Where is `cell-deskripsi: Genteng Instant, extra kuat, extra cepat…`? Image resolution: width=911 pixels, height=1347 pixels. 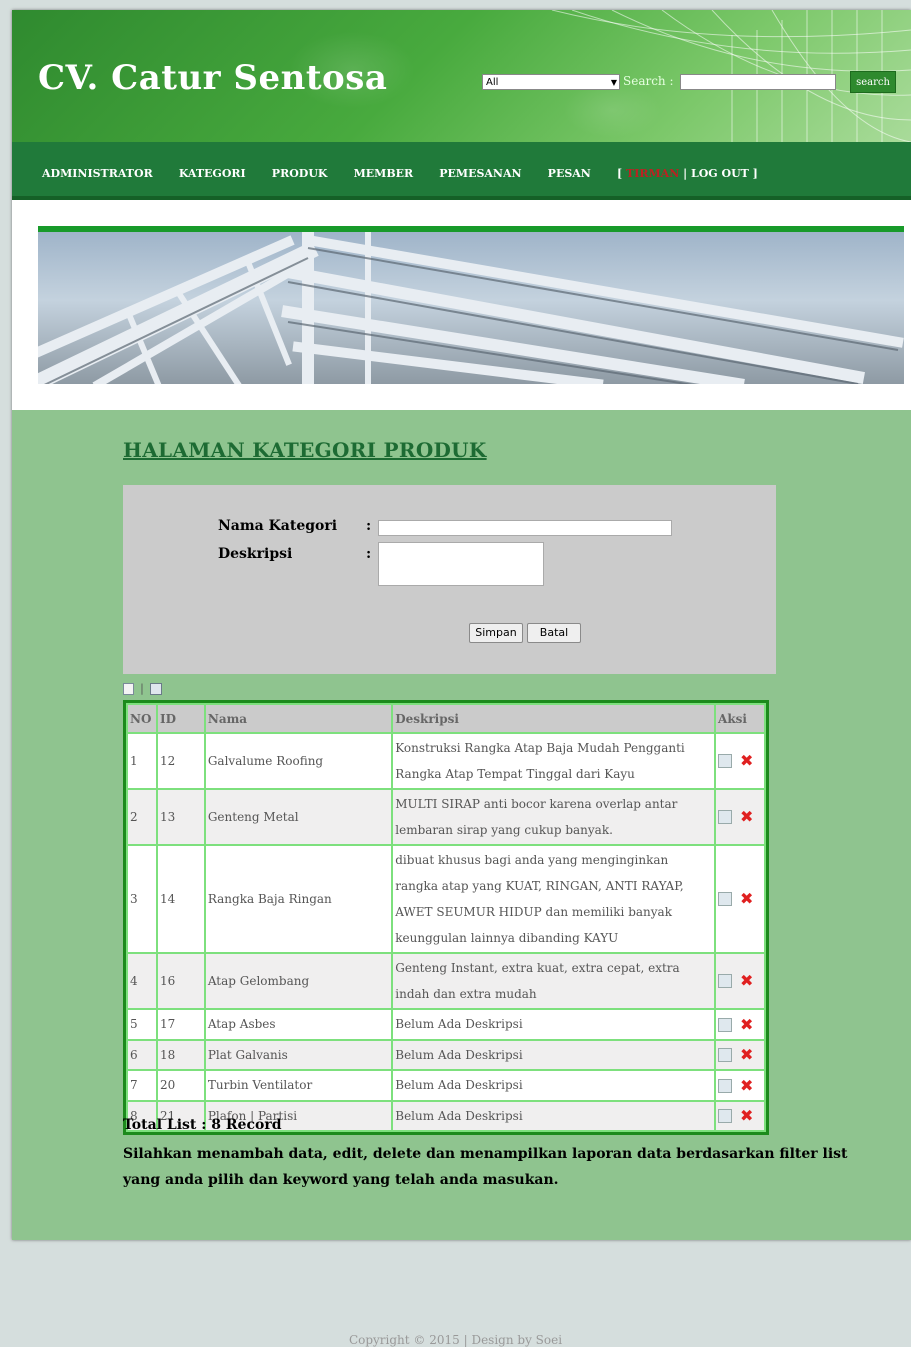 cell-deskripsi: Genteng Instant, extra kuat, extra cepat… is located at coordinates (554, 981).